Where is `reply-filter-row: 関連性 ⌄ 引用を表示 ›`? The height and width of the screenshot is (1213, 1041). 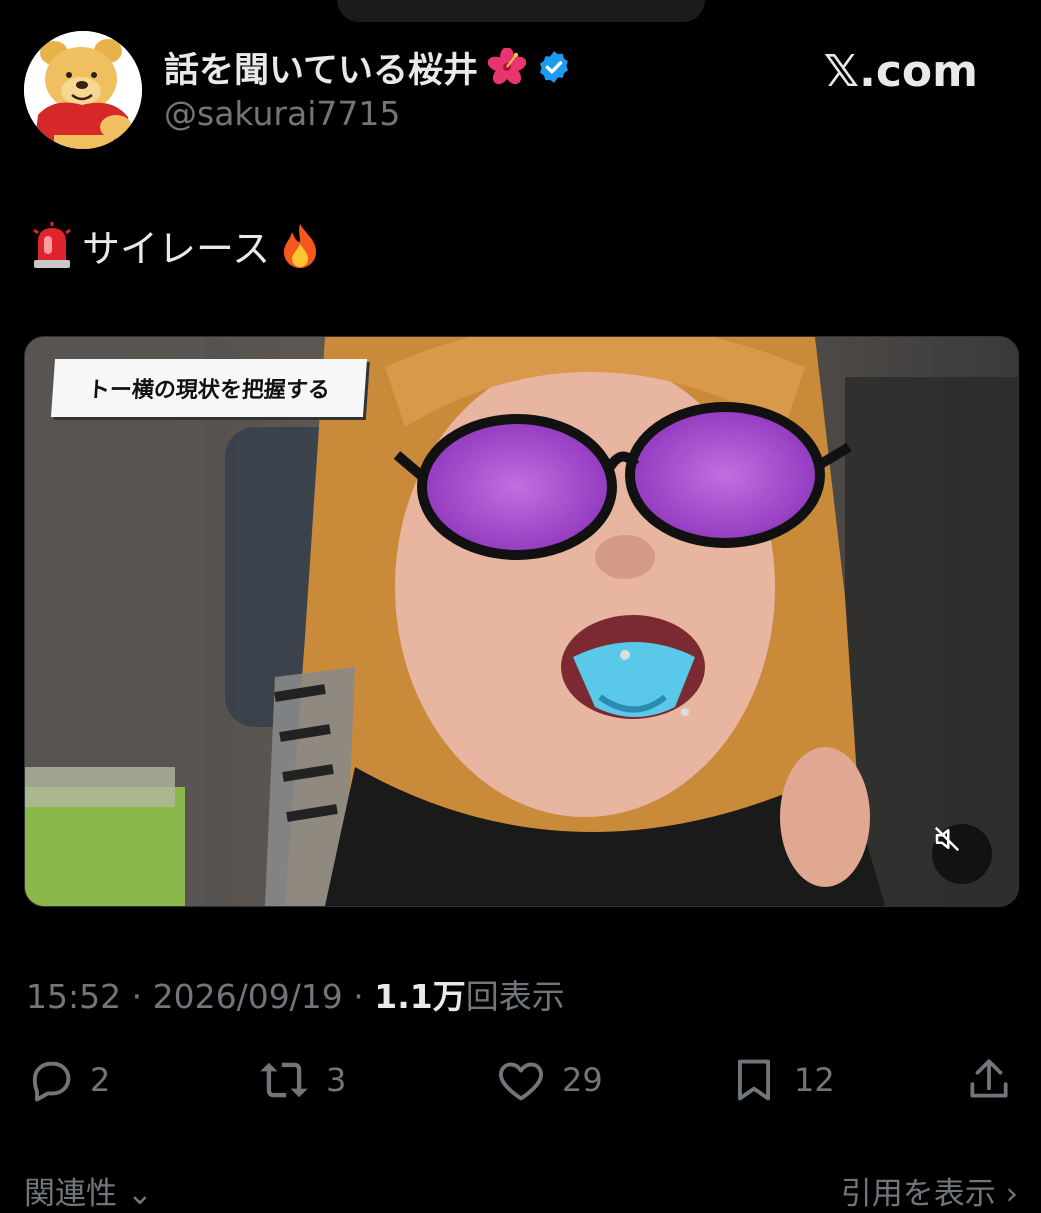 reply-filter-row: 関連性 ⌄ 引用を表示 › is located at coordinates (521, 1190).